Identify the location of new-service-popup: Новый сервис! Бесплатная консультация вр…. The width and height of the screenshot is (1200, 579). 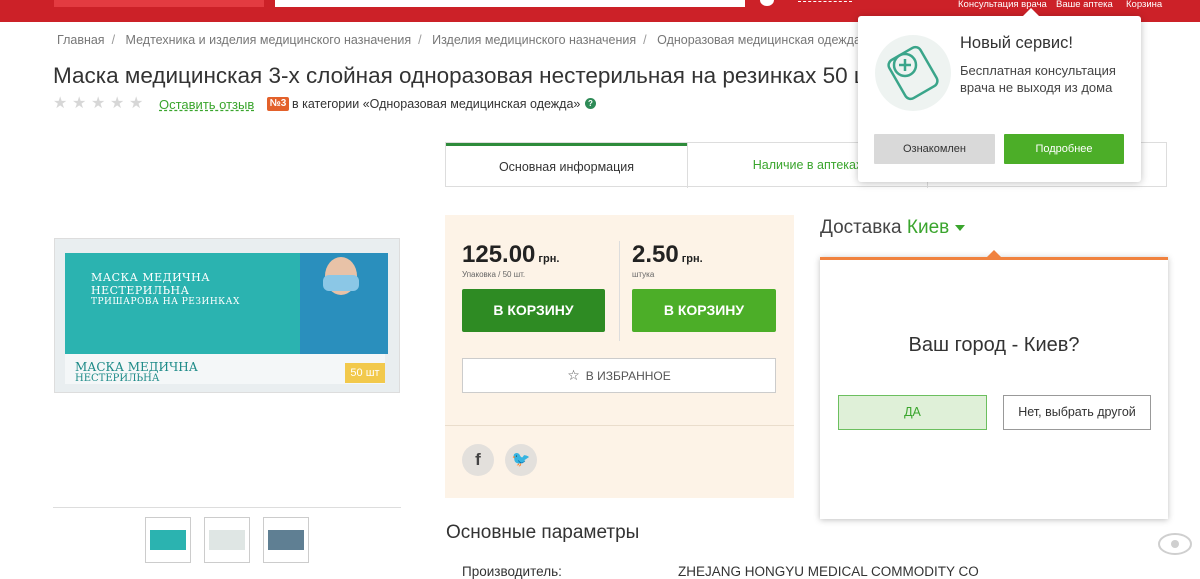
(999, 95).